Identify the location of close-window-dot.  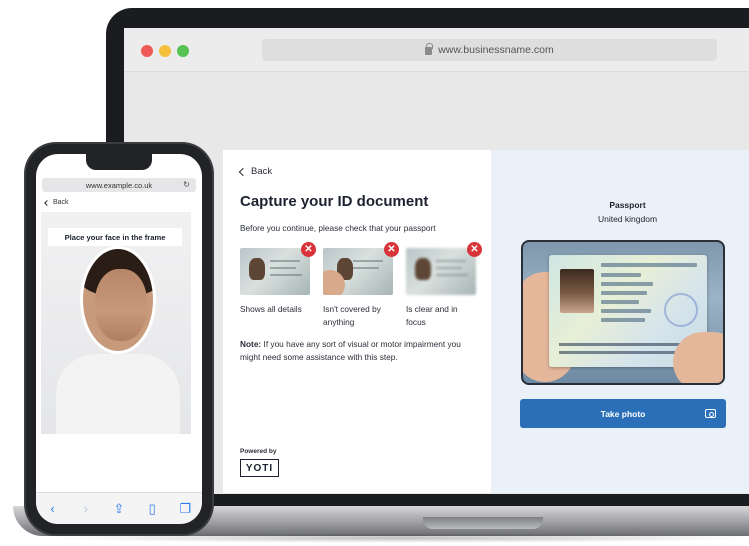
(147, 51).